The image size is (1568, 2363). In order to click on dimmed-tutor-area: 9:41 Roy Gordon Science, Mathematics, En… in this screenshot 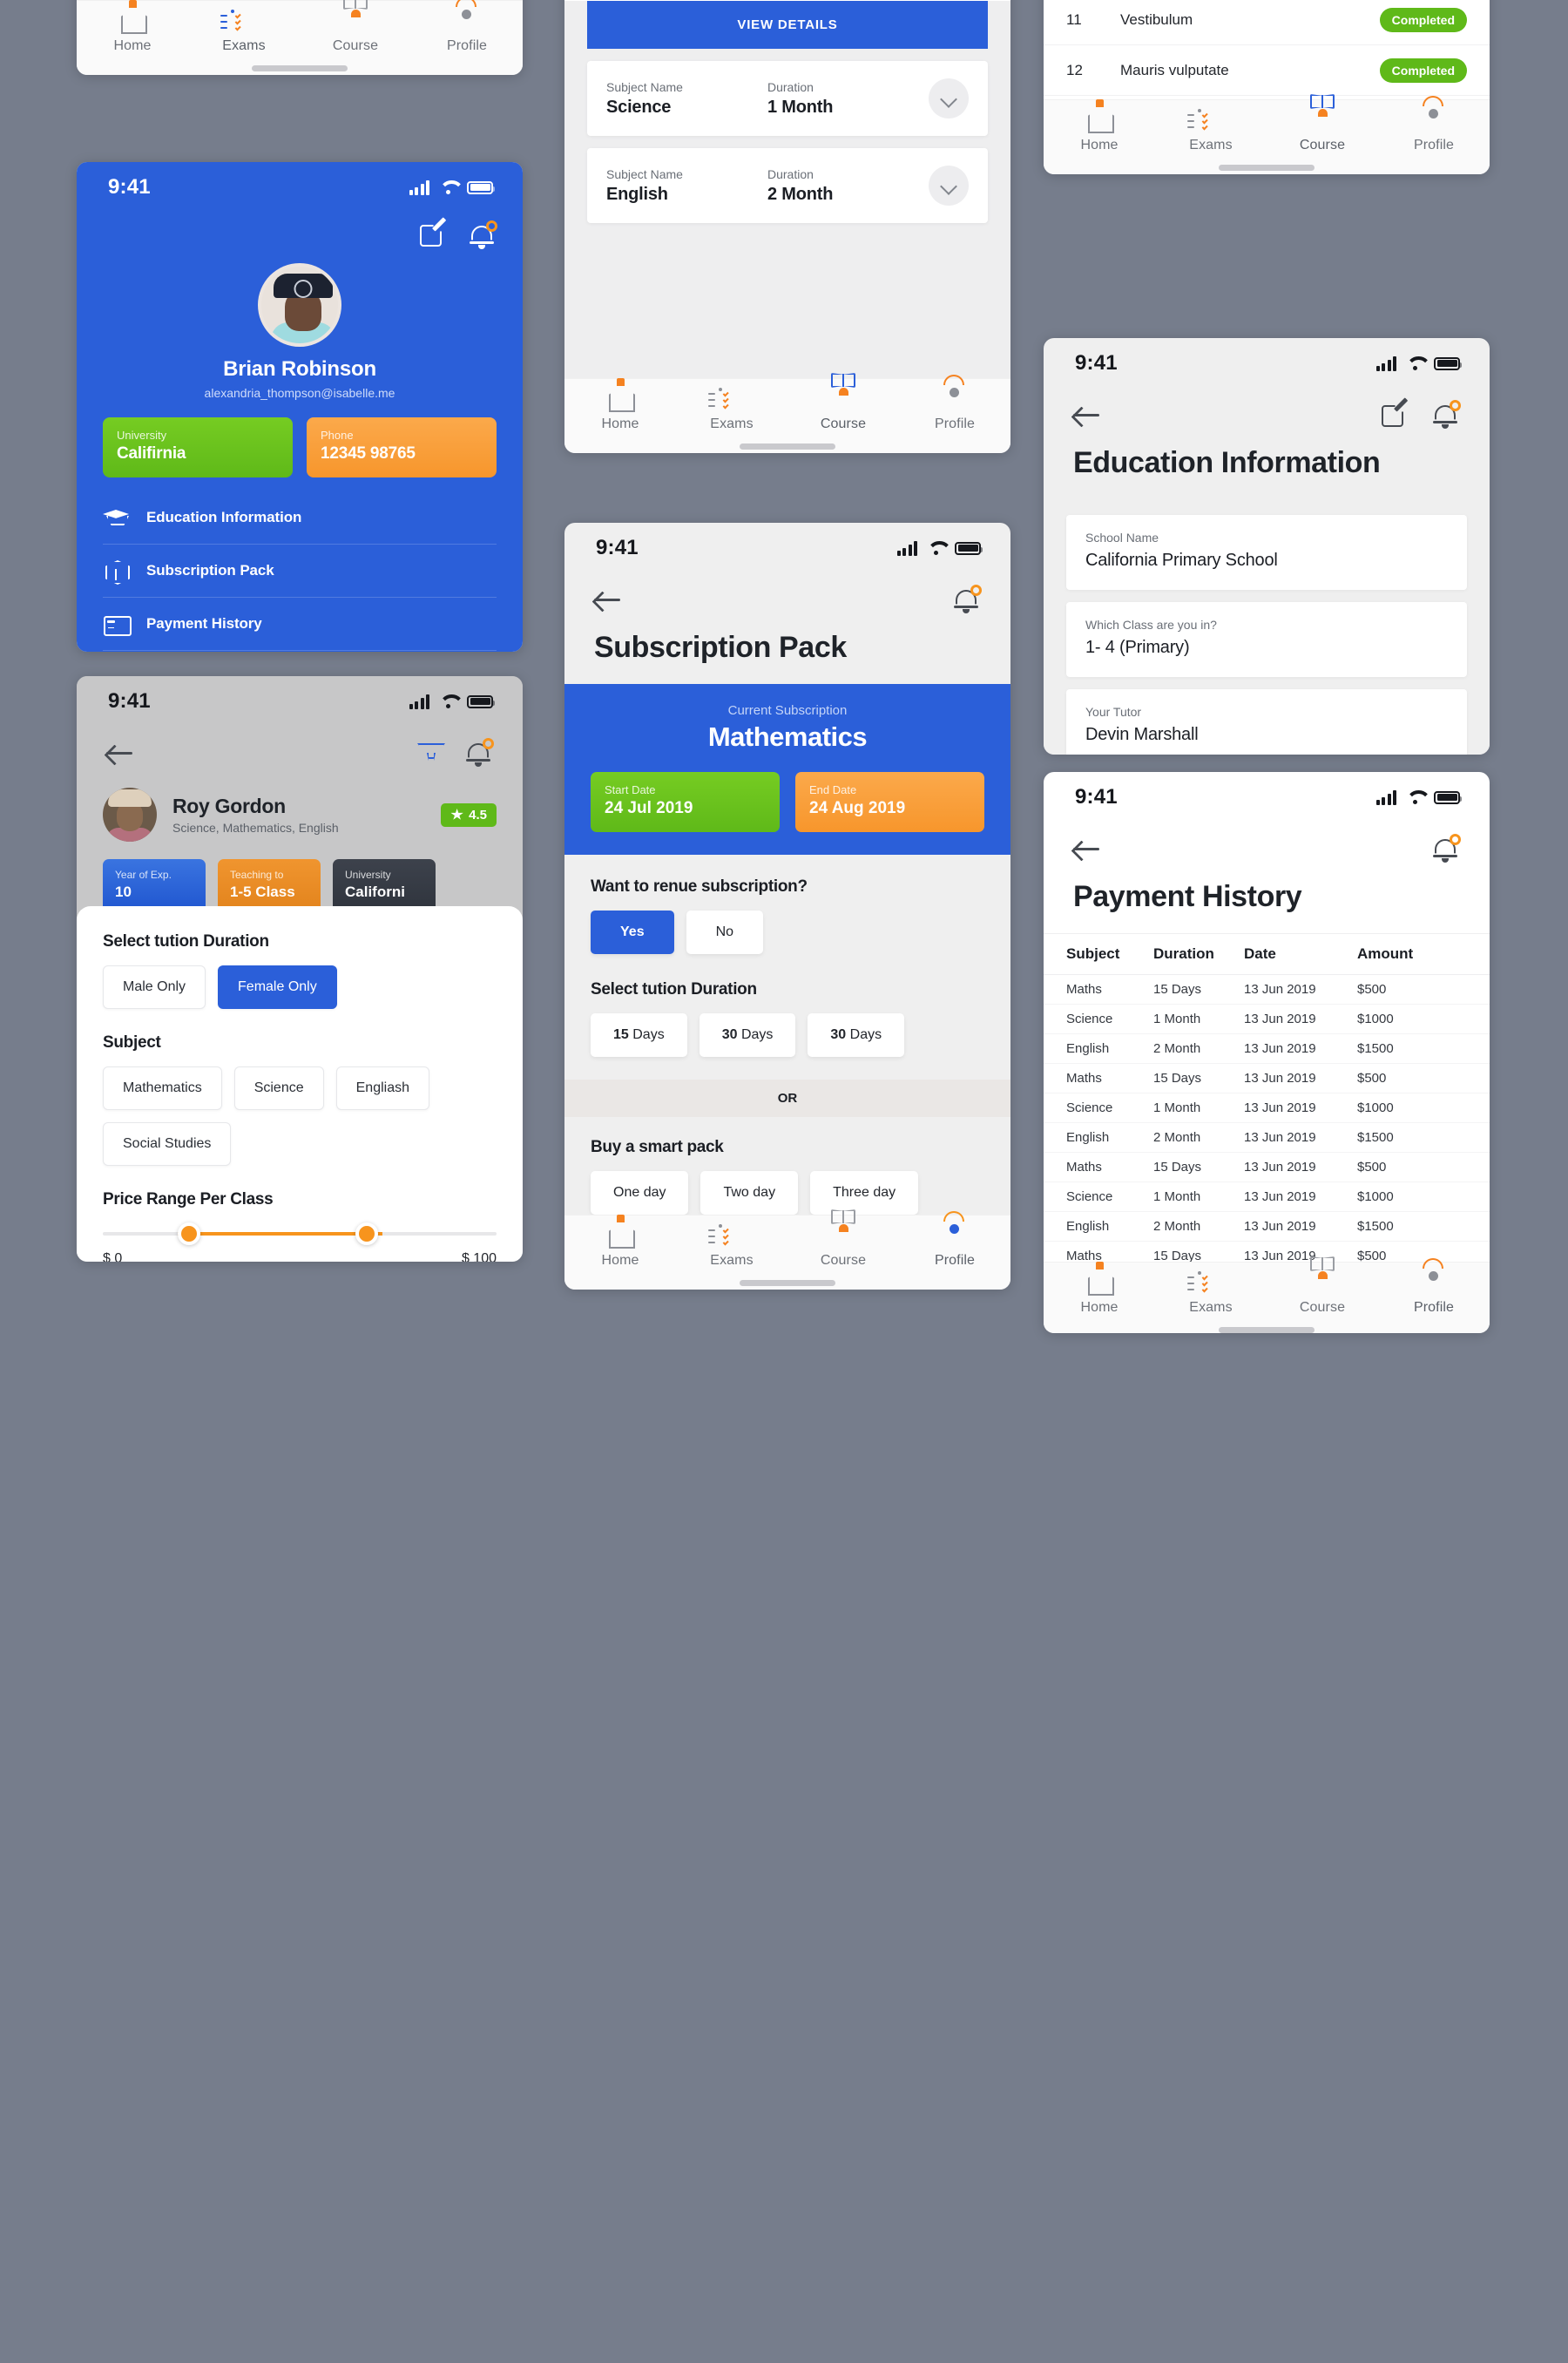, I will do `click(300, 794)`.